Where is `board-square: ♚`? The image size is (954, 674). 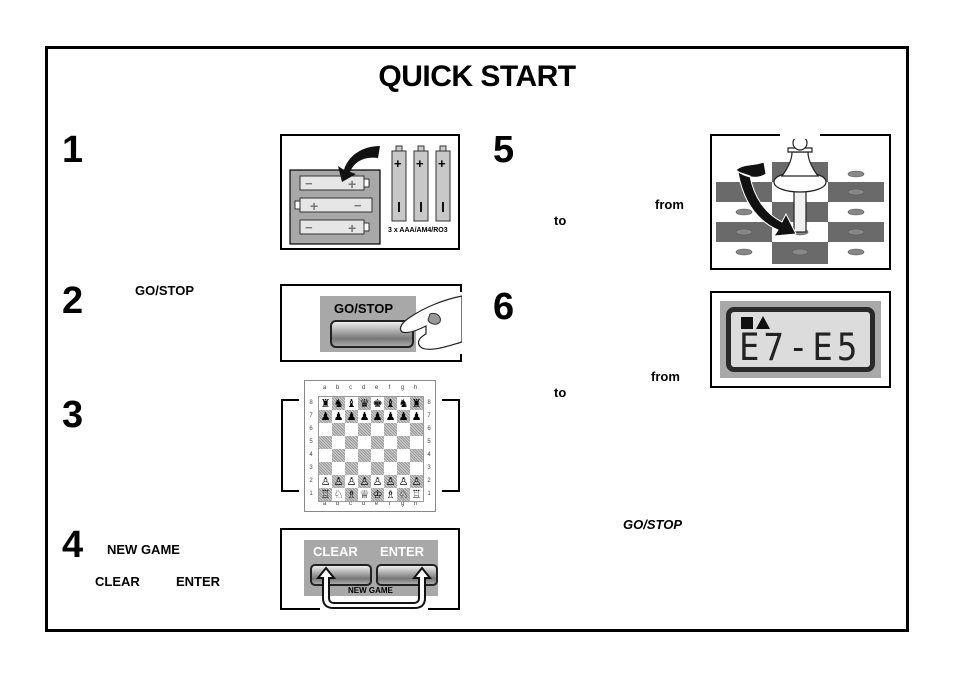
board-square: ♚ is located at coordinates (377, 403).